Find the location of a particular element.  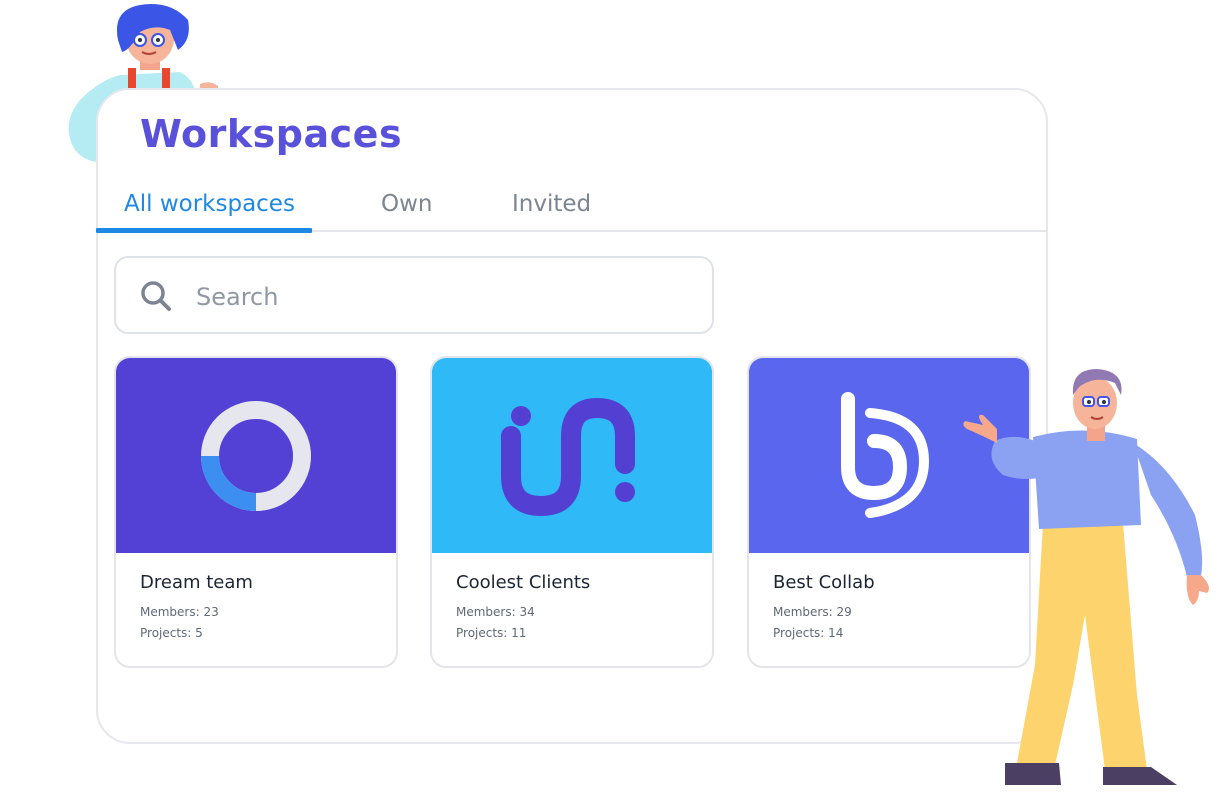

active-tab-indicator is located at coordinates (204, 230).